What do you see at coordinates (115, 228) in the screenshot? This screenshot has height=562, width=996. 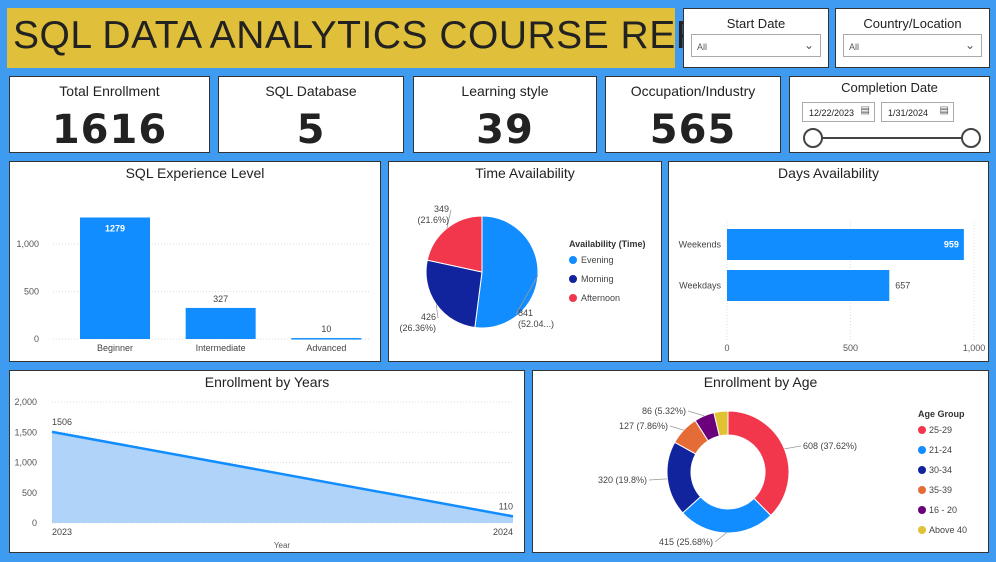 I see `data-label: 1279` at bounding box center [115, 228].